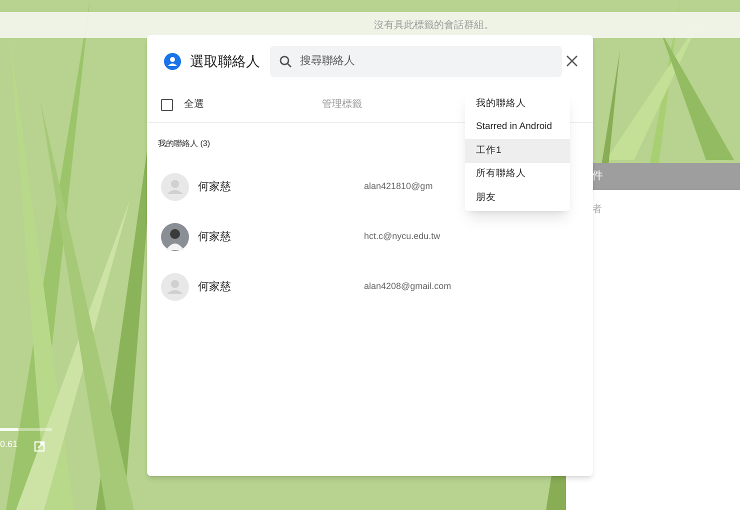 The height and width of the screenshot is (510, 740). I want to click on select-all-checkbox, so click(167, 104).